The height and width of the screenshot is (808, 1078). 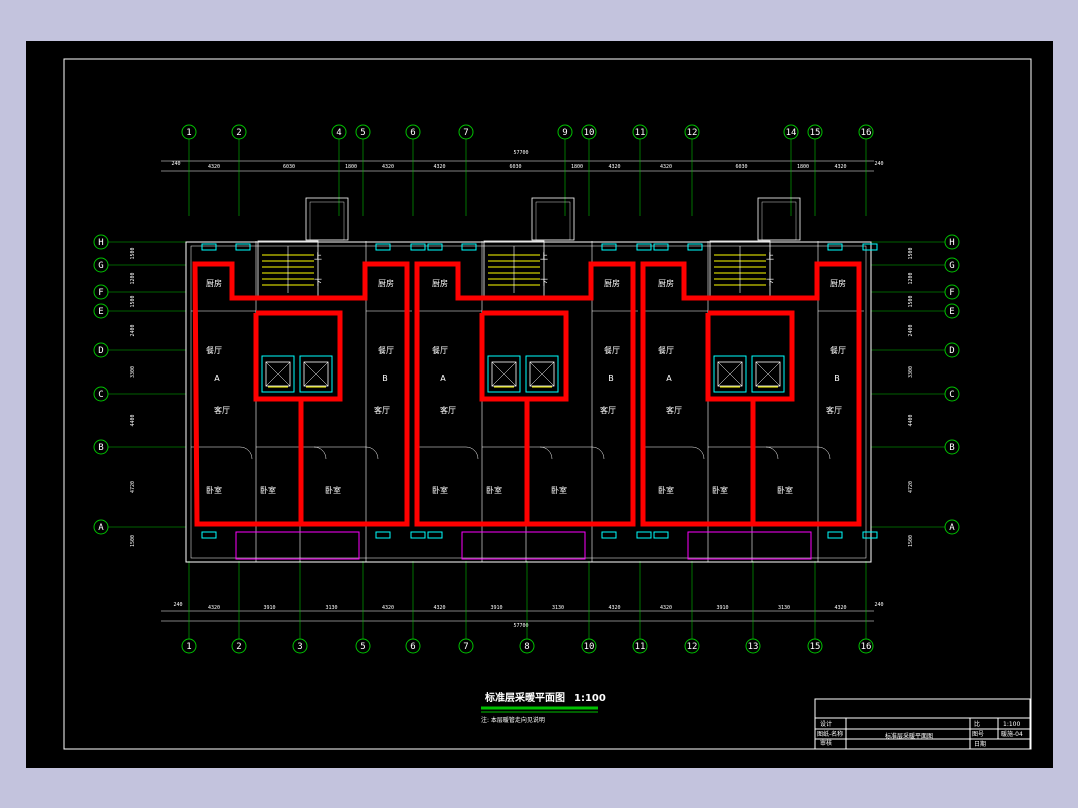 What do you see at coordinates (951, 448) in the screenshot?
I see `axis-label-right: B` at bounding box center [951, 448].